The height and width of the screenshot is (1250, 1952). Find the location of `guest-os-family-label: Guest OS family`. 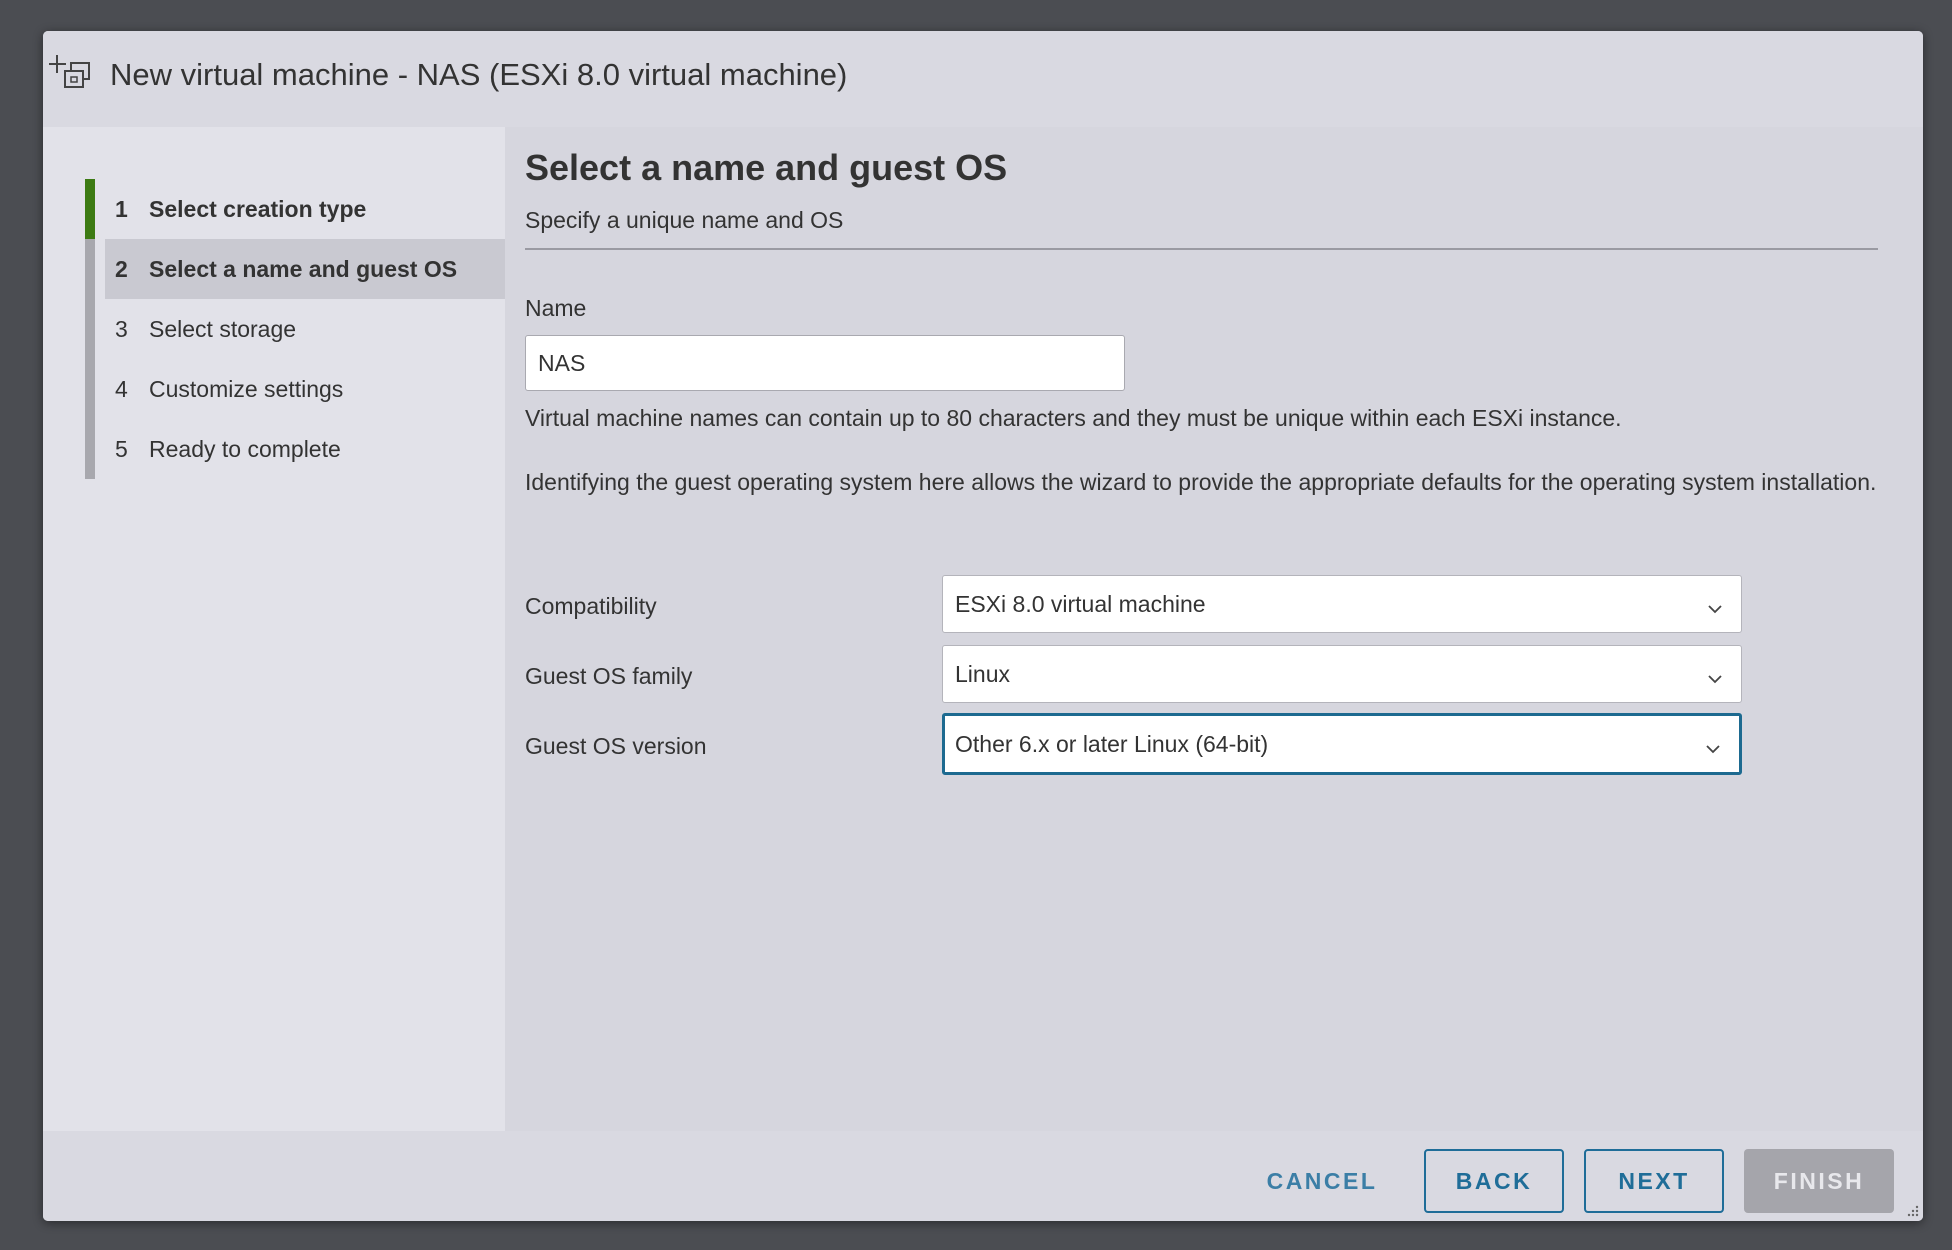

guest-os-family-label: Guest OS family is located at coordinates (609, 676).